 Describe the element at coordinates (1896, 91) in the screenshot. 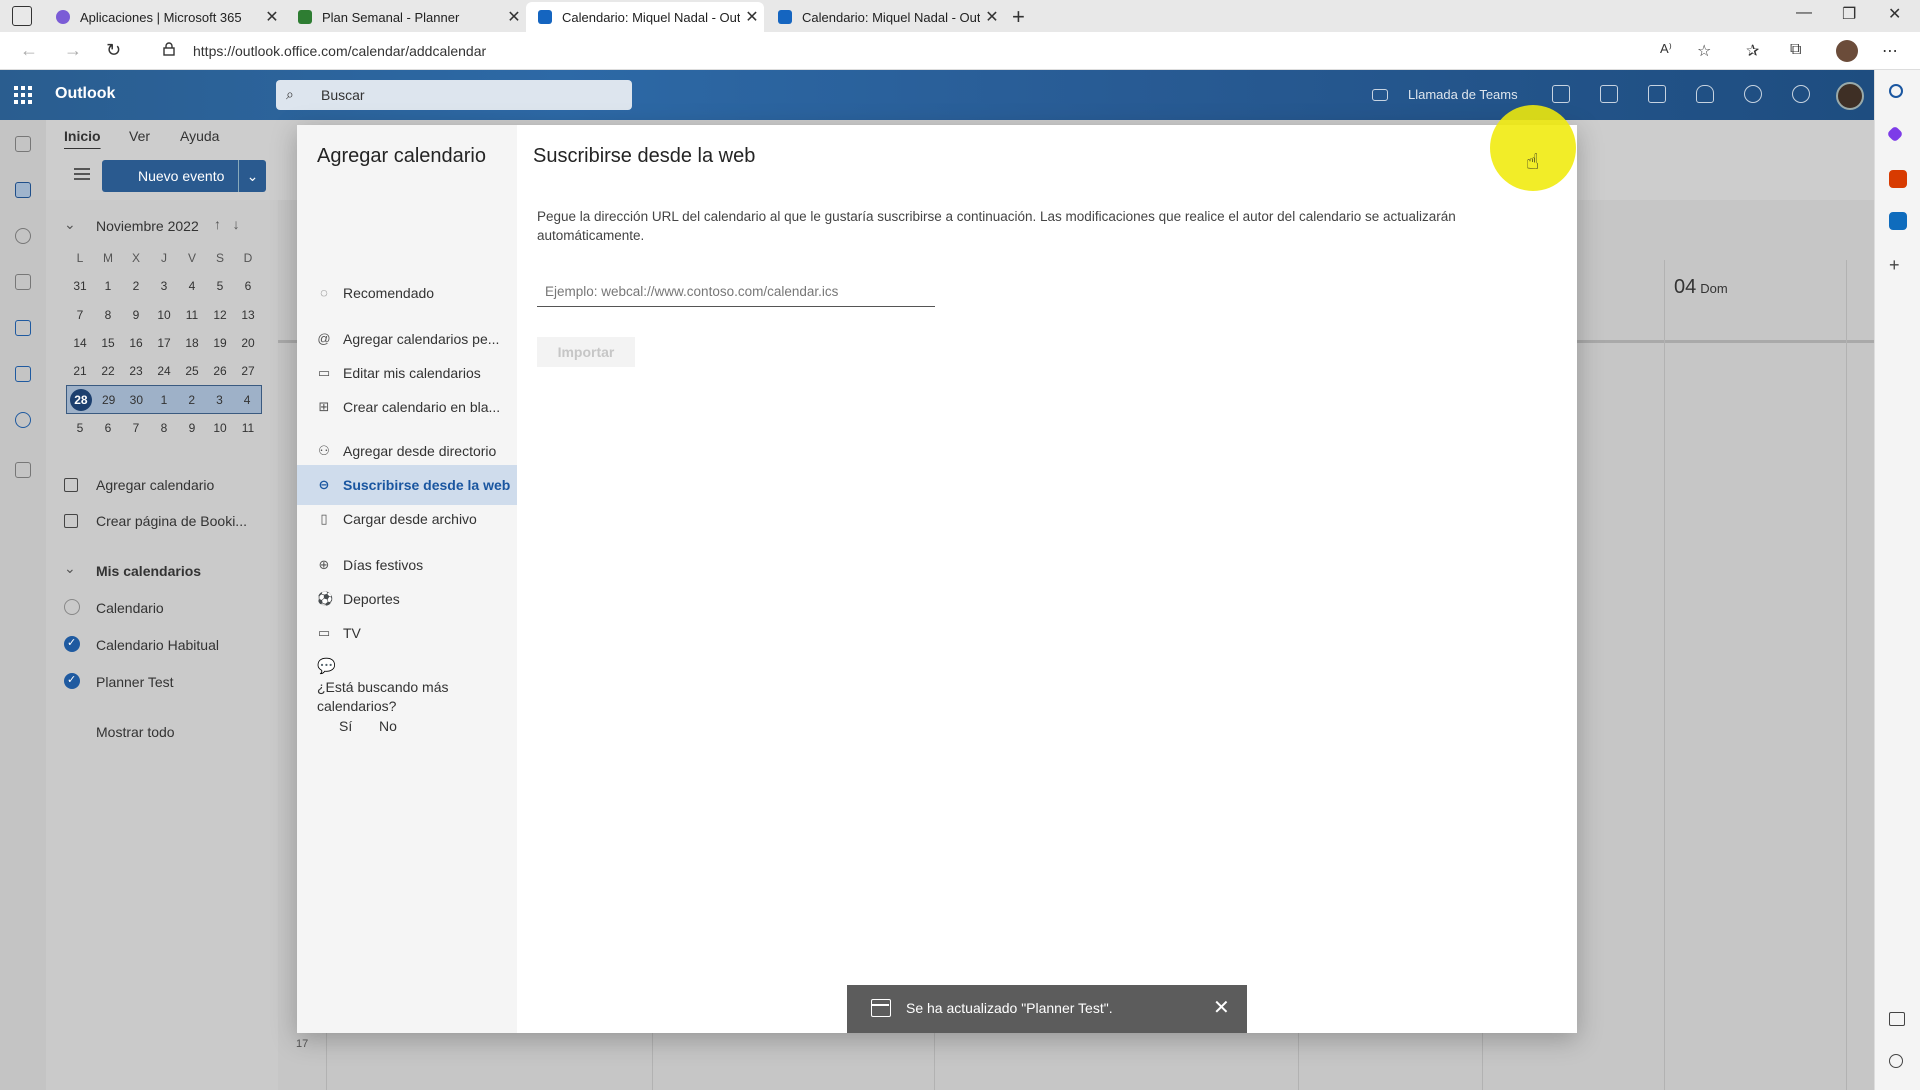

I see `search-icon` at that location.